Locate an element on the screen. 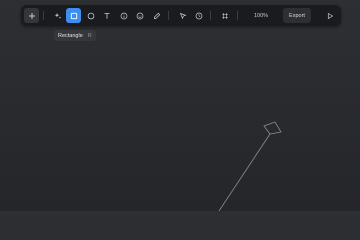 The image size is (360, 240). frame-tool-button is located at coordinates (224, 15).